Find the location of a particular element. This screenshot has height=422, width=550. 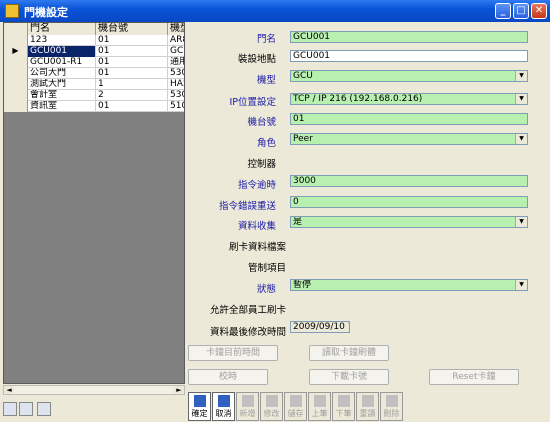

confirm-button: 確定 is located at coordinates (199, 406).